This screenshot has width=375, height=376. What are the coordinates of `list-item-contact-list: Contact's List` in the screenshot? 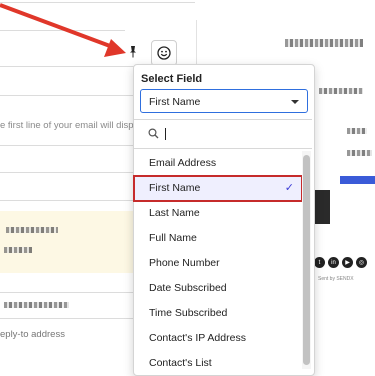 It's located at (218, 363).